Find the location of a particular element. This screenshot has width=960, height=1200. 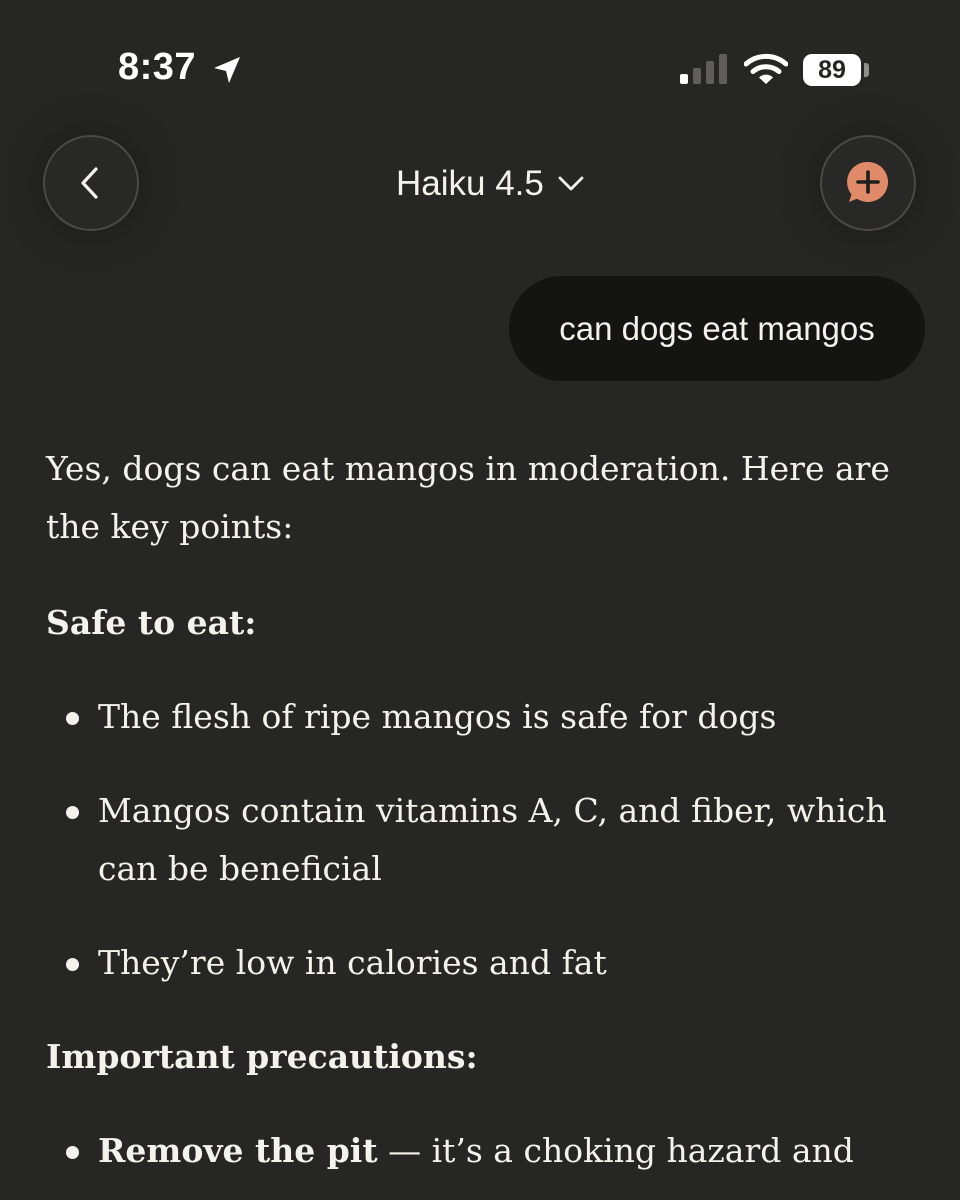

back-button is located at coordinates (91, 183).